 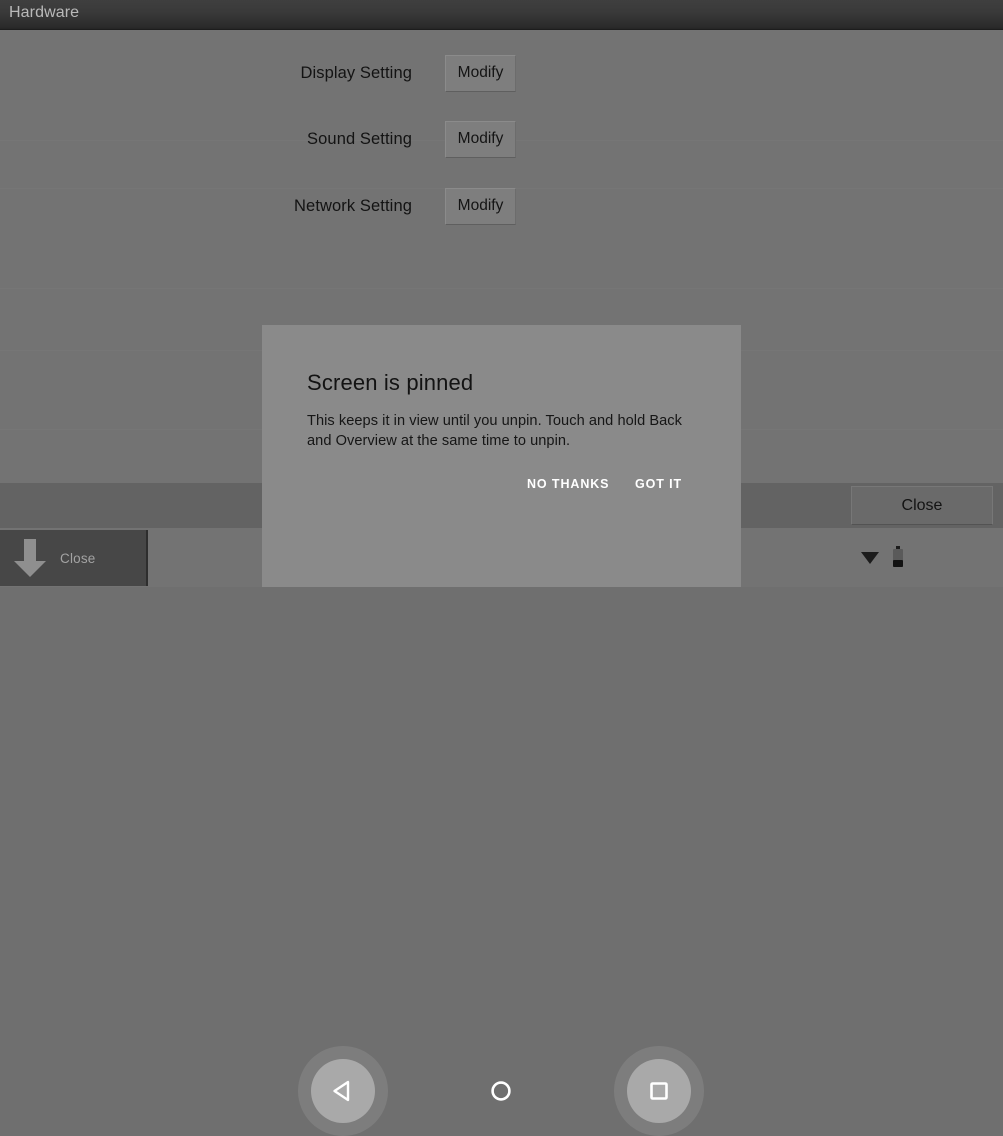 I want to click on home-circle-icon, so click(x=501, y=1091).